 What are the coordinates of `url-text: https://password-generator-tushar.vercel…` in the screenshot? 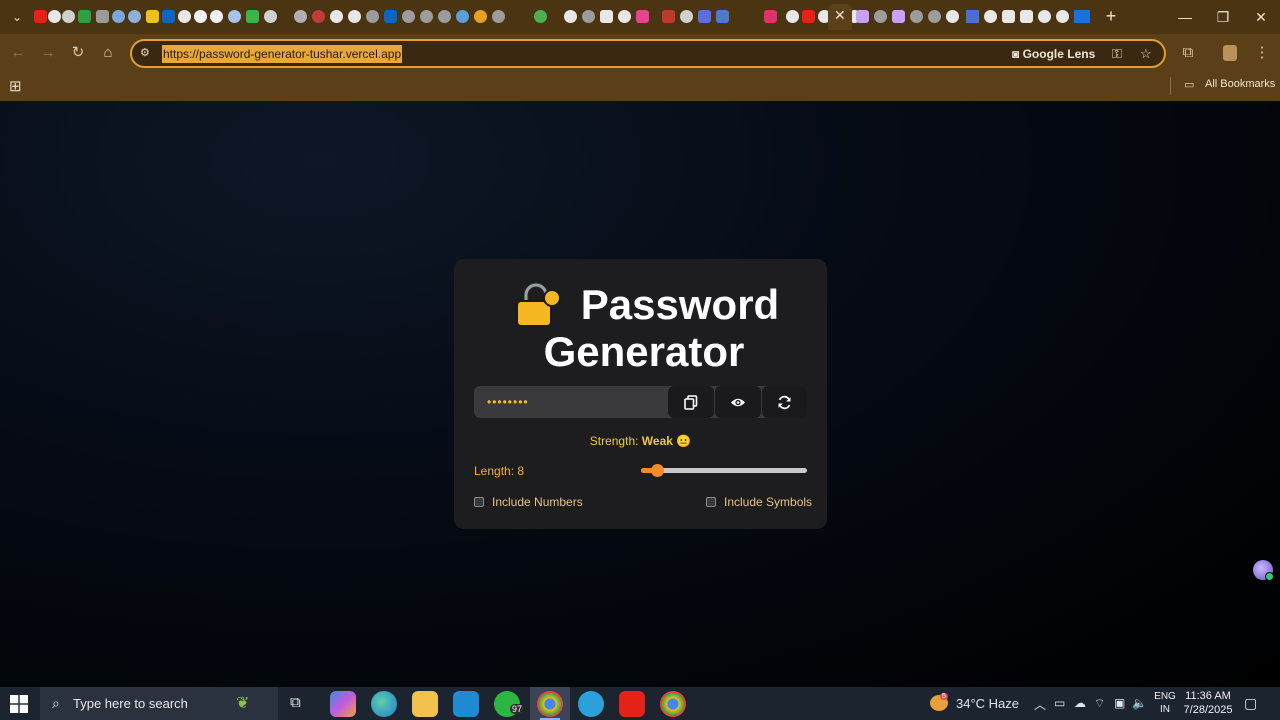 It's located at (282, 54).